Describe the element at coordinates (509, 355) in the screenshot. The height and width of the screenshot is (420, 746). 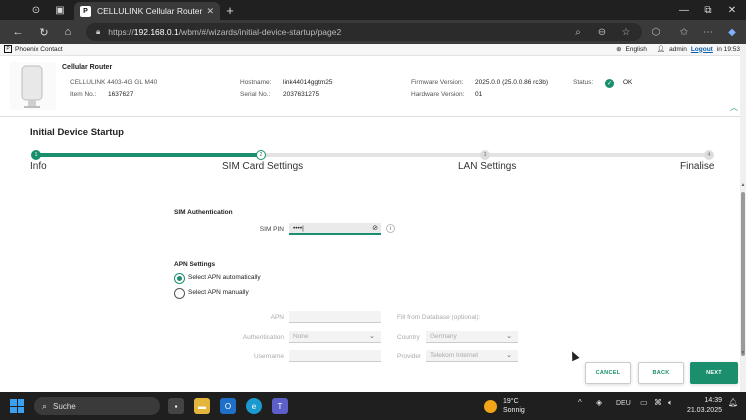
I see `chevron-down-icon: ⌄` at that location.